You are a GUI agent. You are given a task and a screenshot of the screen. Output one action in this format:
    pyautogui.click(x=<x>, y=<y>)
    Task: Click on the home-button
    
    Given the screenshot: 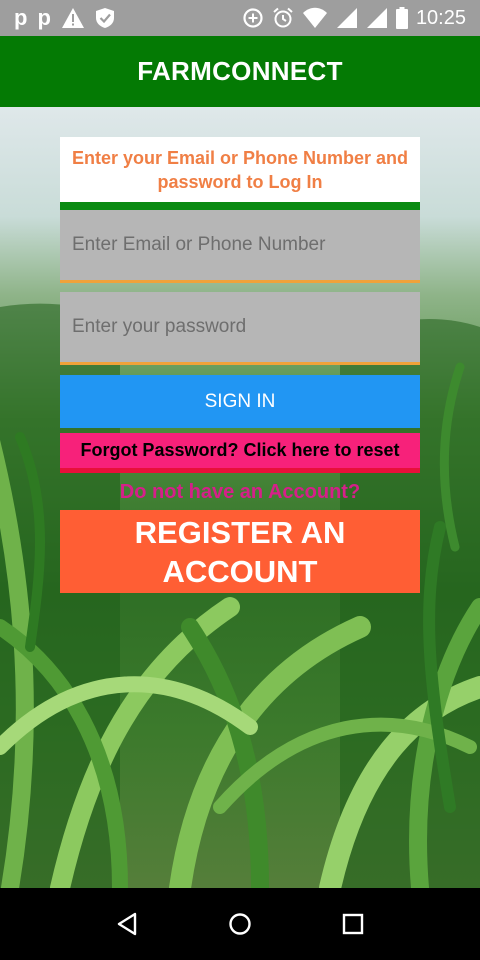 What is the action you would take?
    pyautogui.click(x=240, y=924)
    